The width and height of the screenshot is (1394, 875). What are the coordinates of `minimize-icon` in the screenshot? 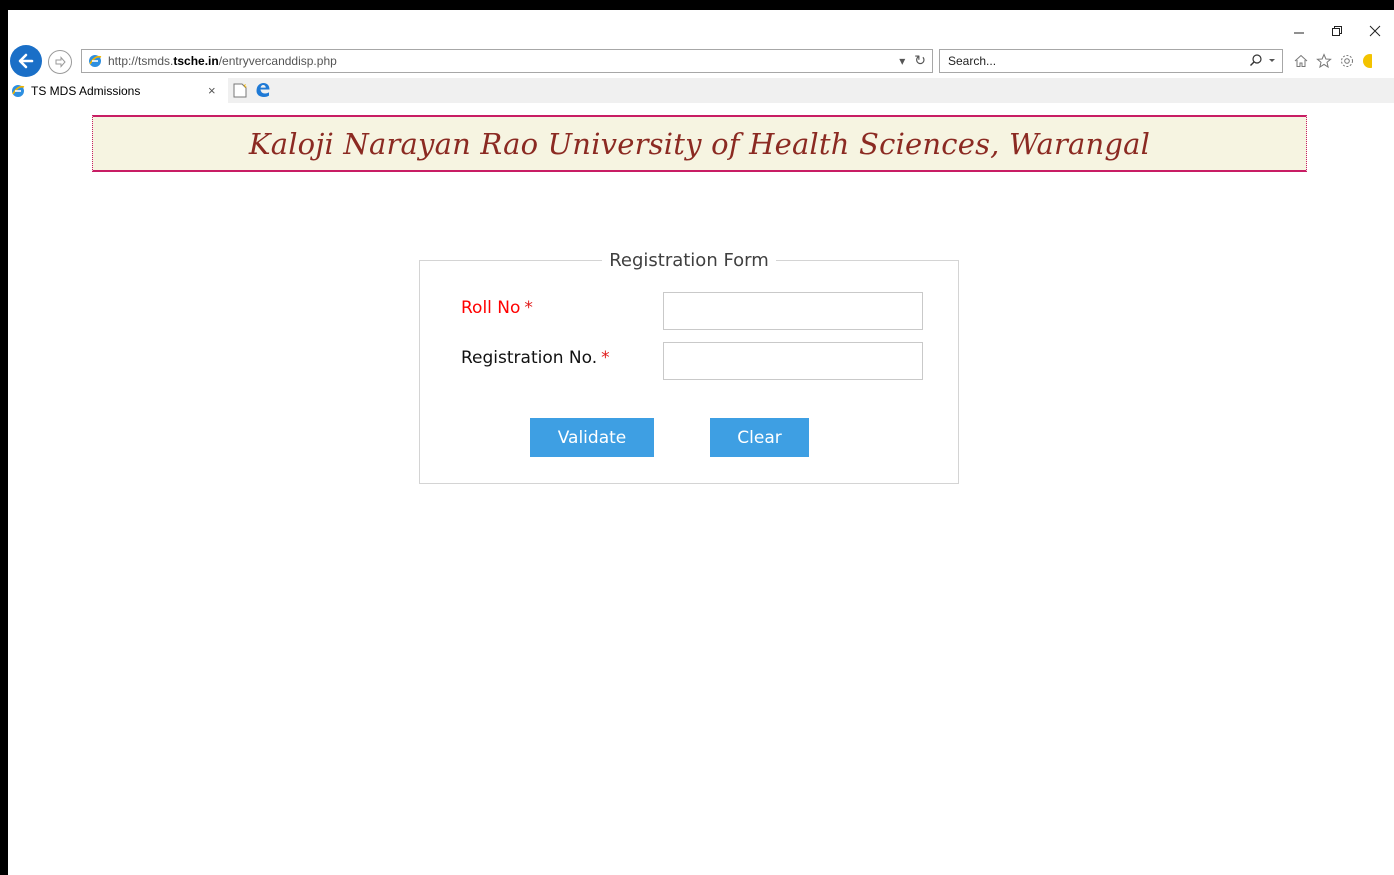 It's located at (1299, 33).